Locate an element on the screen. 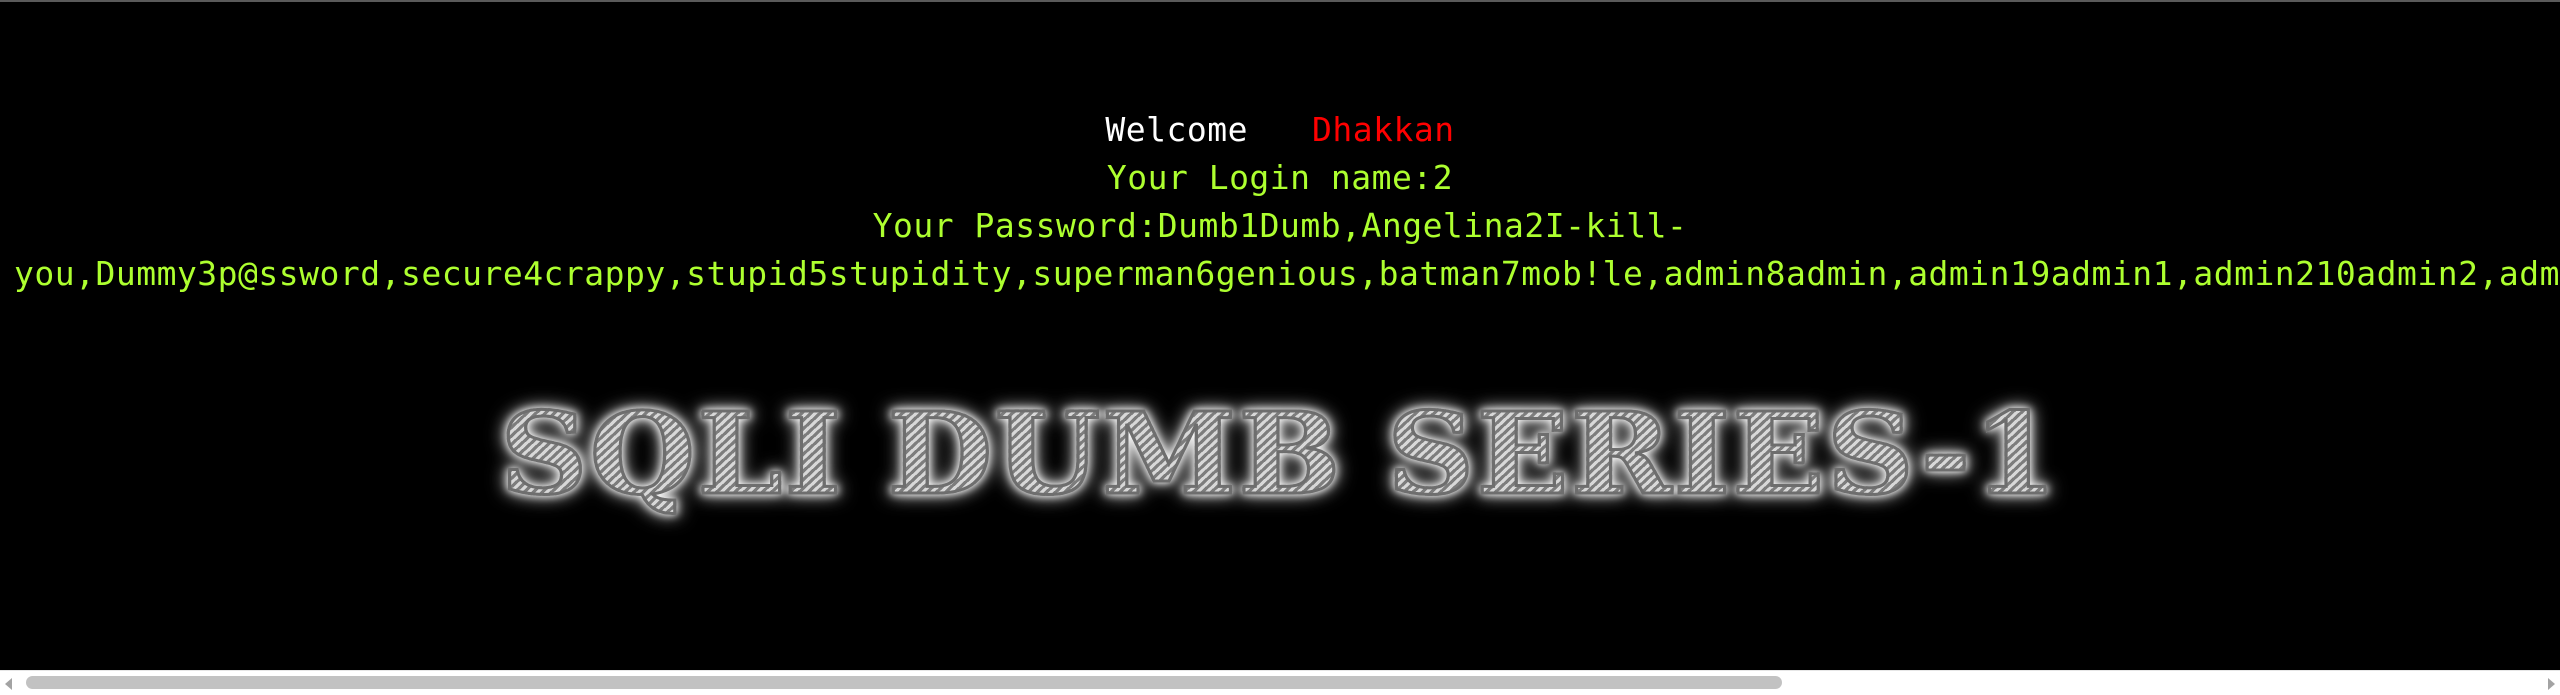 Image resolution: width=2560 pixels, height=695 pixels. series-logo-text: SQLI DUMB SERIES-1 is located at coordinates (1279, 454).